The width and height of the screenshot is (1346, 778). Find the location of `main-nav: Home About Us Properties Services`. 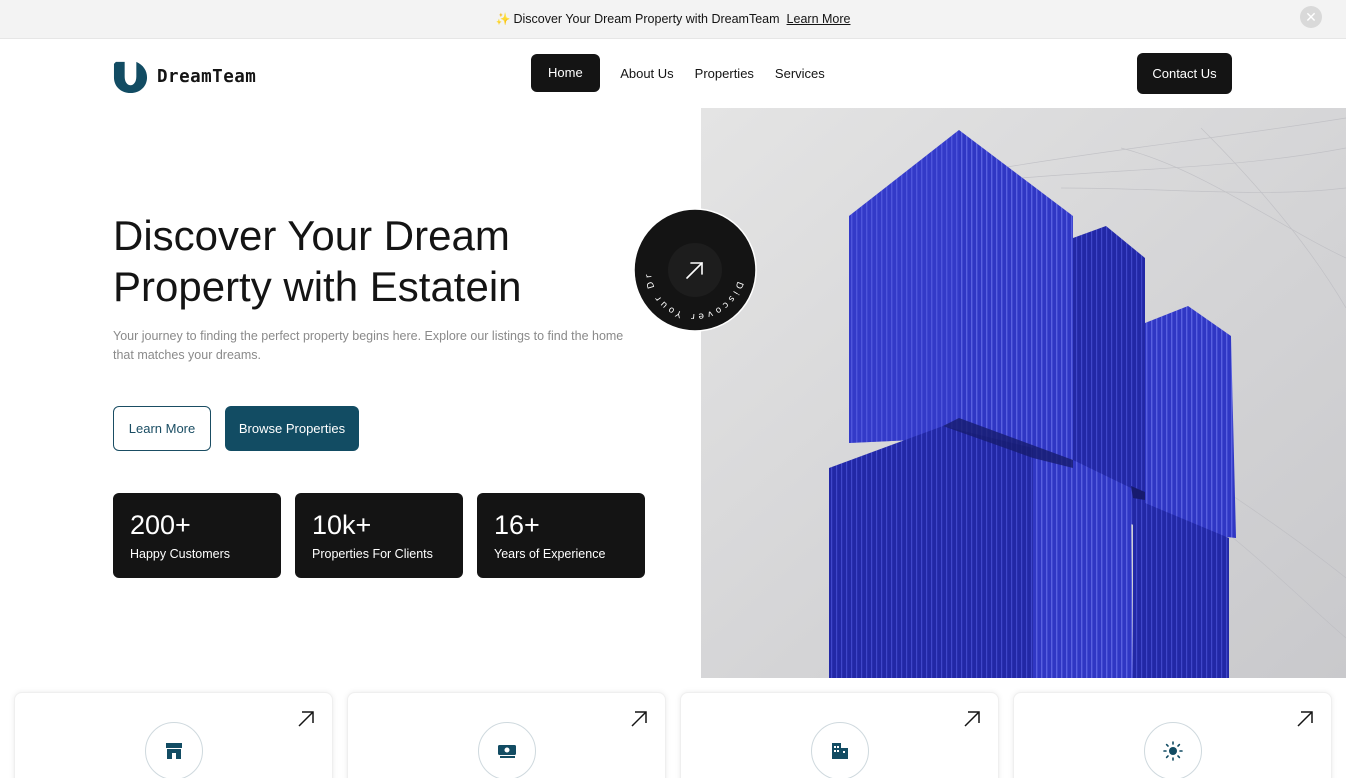

main-nav: Home About Us Properties Services is located at coordinates (683, 73).